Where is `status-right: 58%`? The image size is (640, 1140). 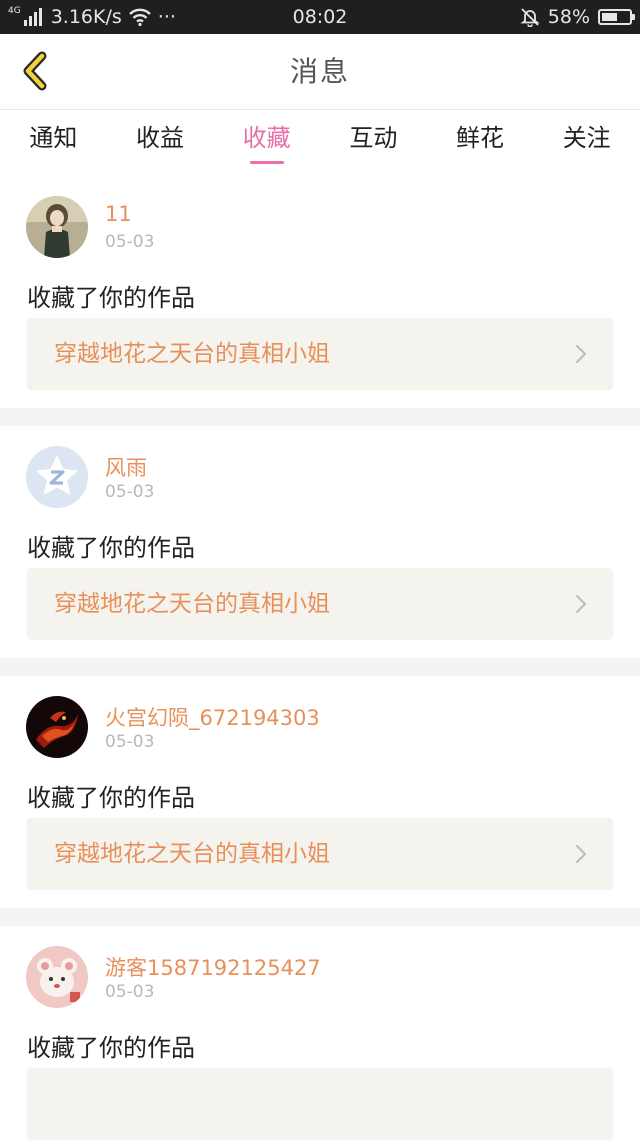 status-right: 58% is located at coordinates (577, 17).